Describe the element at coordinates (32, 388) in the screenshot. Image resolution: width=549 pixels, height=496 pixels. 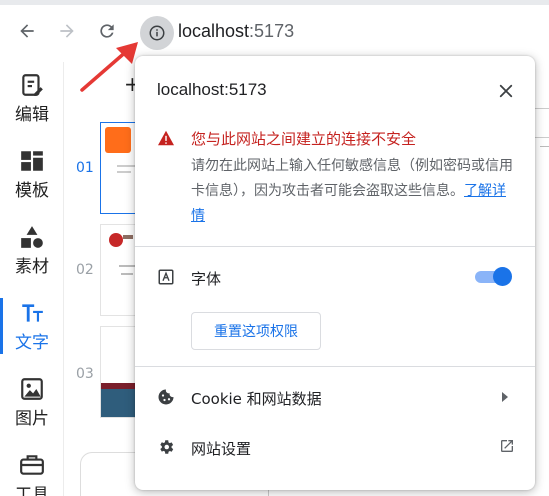
I see `image-icon` at that location.